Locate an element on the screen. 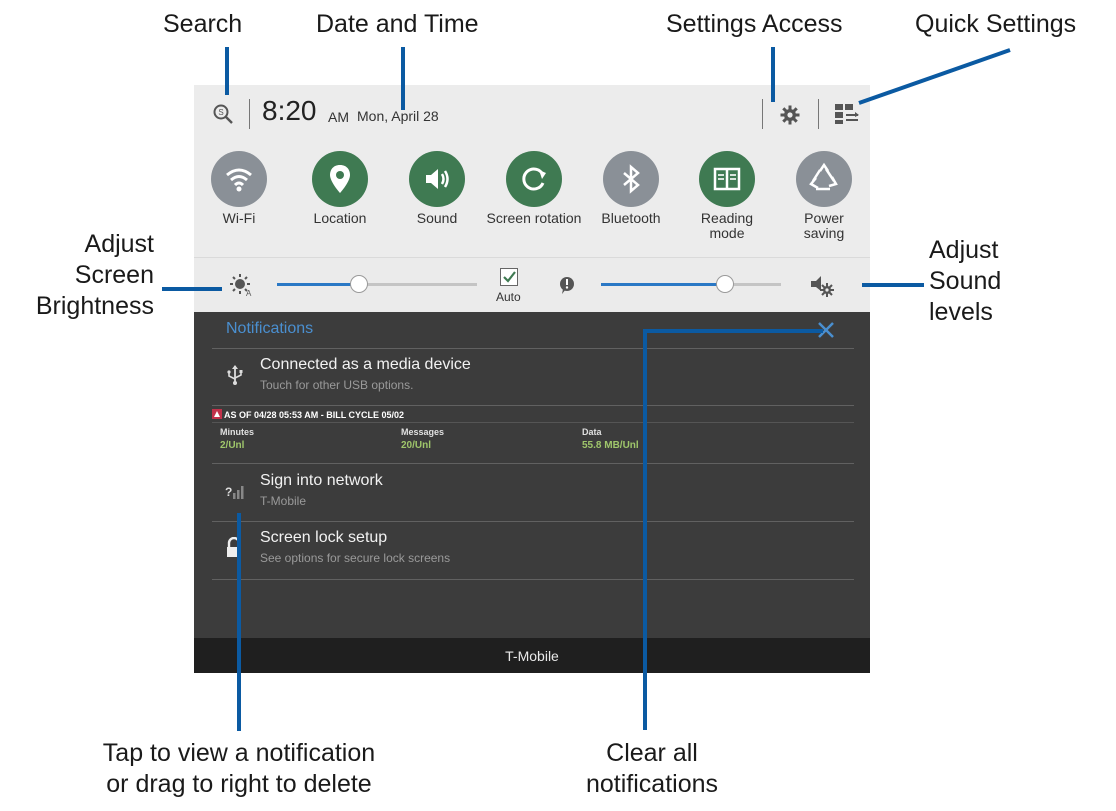 The image size is (1116, 811). callout-line-2: Sound is located at coordinates (965, 281).